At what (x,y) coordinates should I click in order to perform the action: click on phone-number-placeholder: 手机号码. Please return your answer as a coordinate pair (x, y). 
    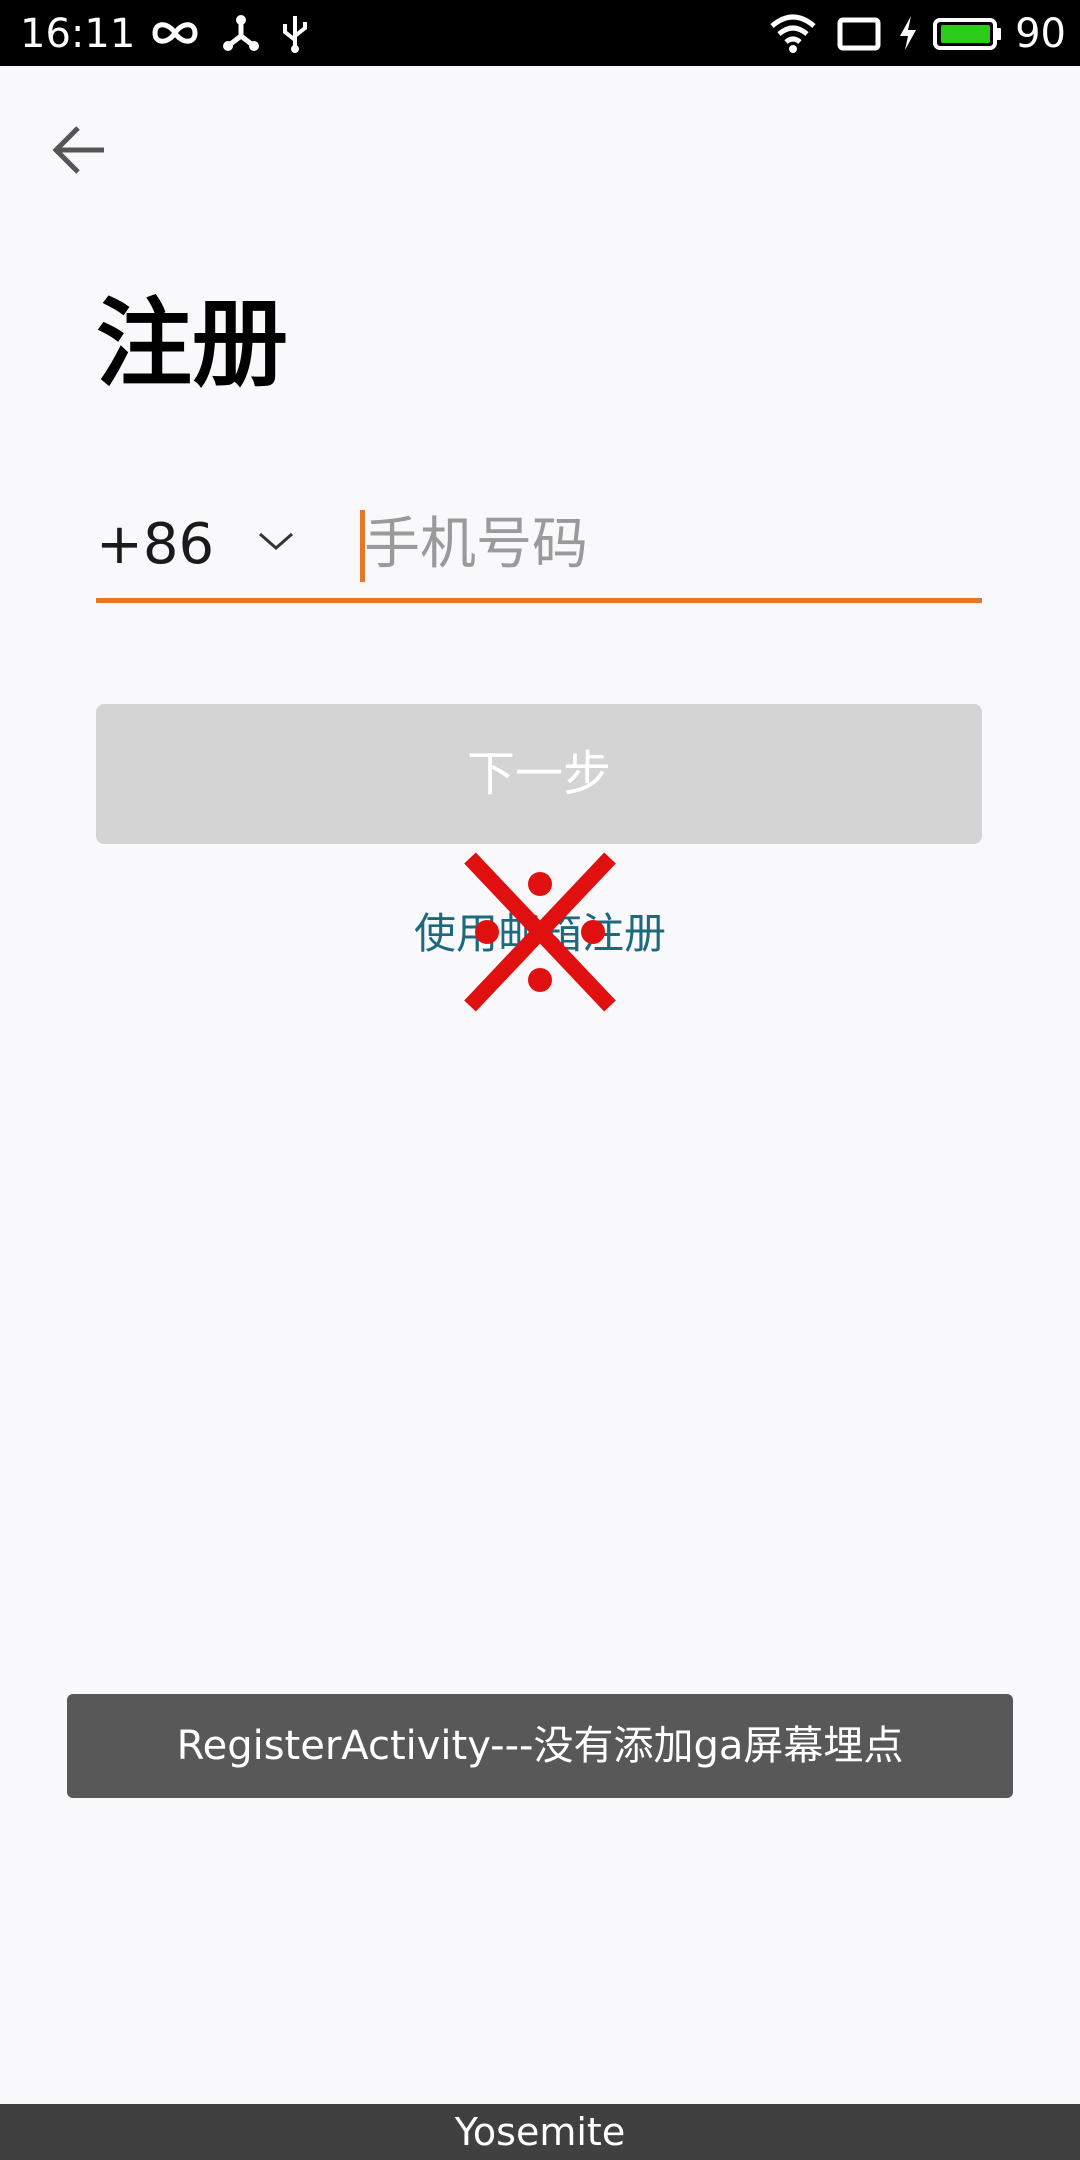
    Looking at the image, I should click on (476, 544).